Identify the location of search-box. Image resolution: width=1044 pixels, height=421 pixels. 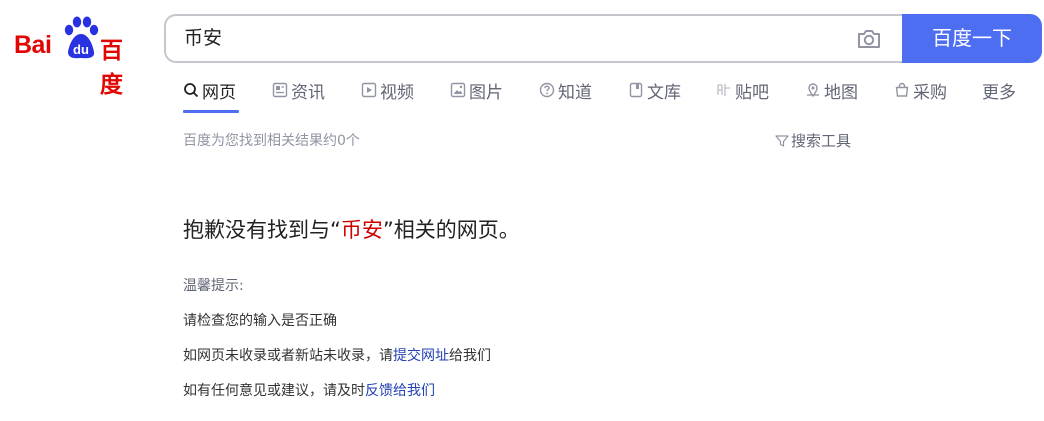
(534, 38).